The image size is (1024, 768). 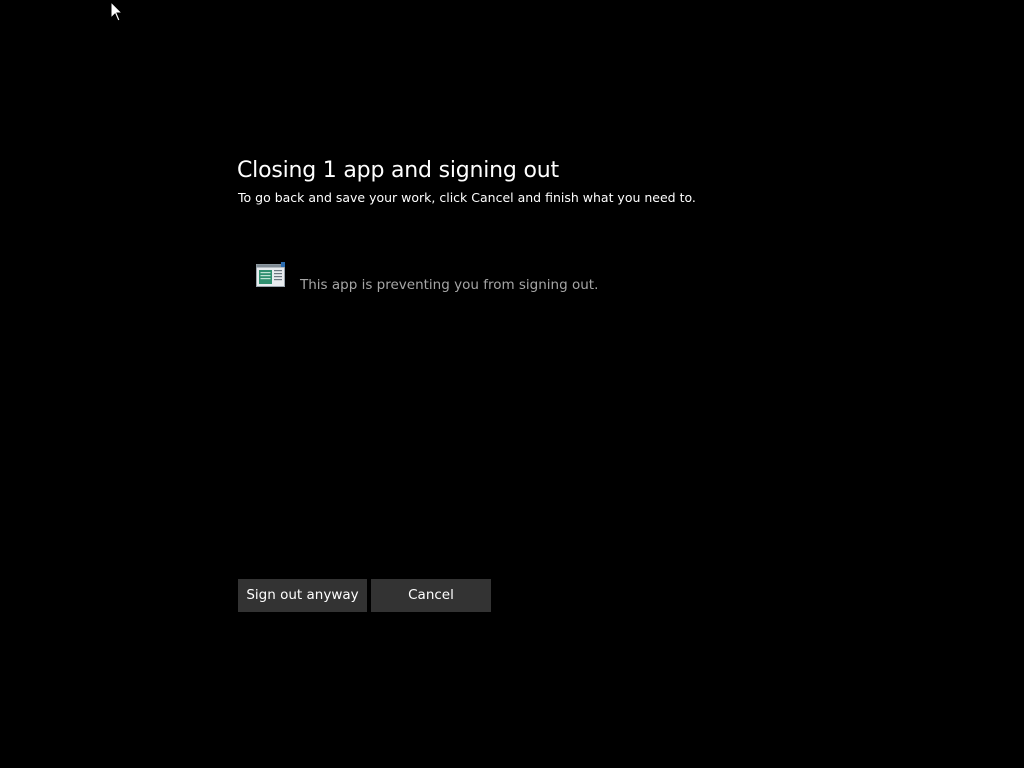 What do you see at coordinates (431, 595) in the screenshot?
I see `cancel-button: Cancel` at bounding box center [431, 595].